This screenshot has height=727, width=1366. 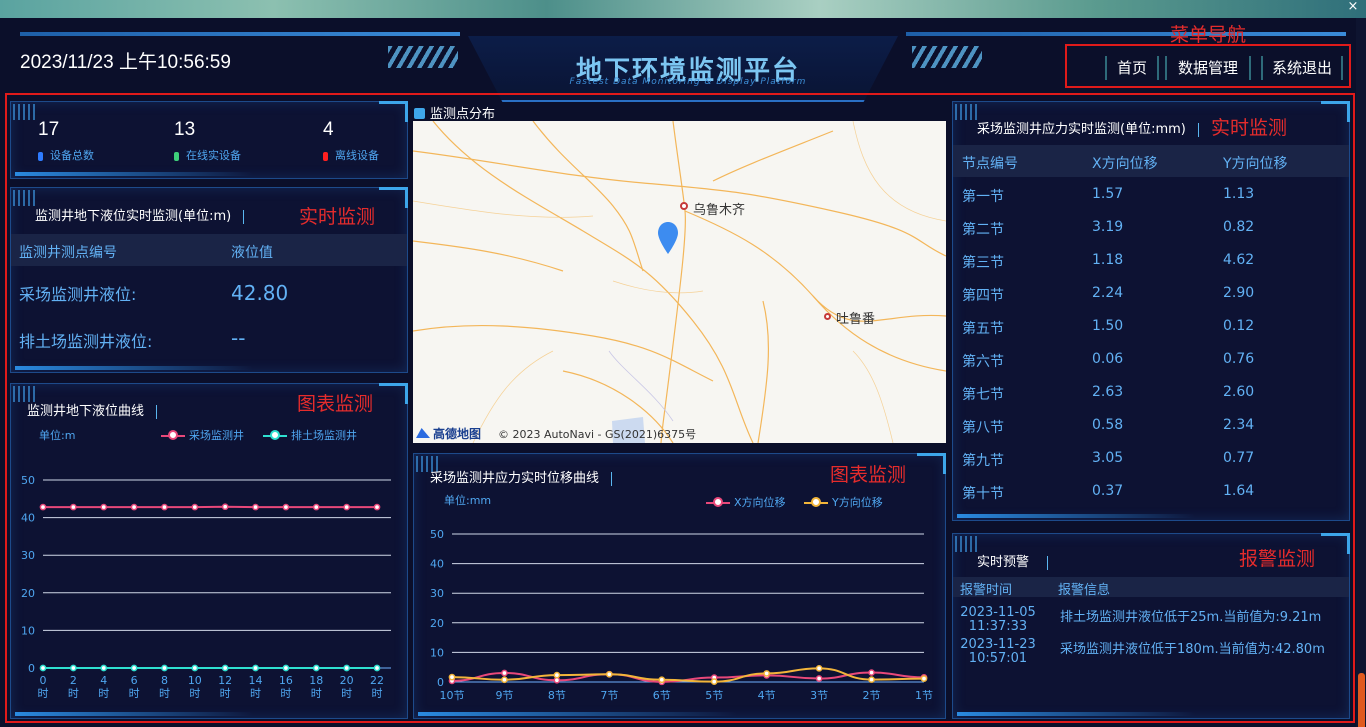 What do you see at coordinates (1353, 7) in the screenshot?
I see `window-close-icon: ×` at bounding box center [1353, 7].